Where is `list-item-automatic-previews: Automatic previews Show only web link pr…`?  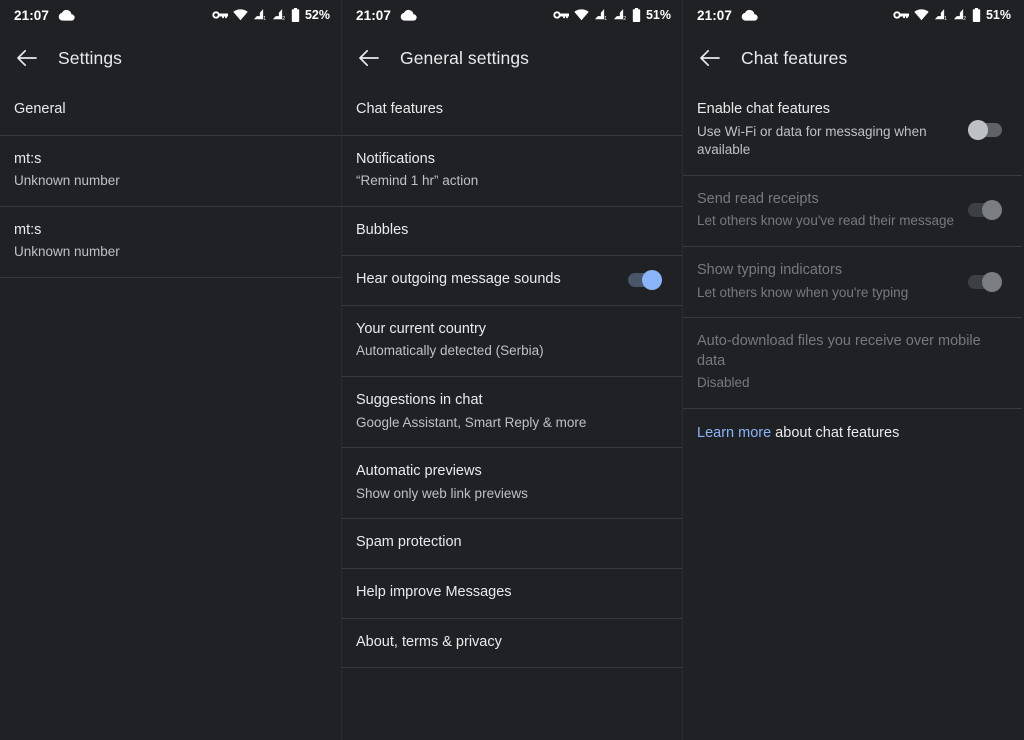 list-item-automatic-previews: Automatic previews Show only web link pr… is located at coordinates (512, 483).